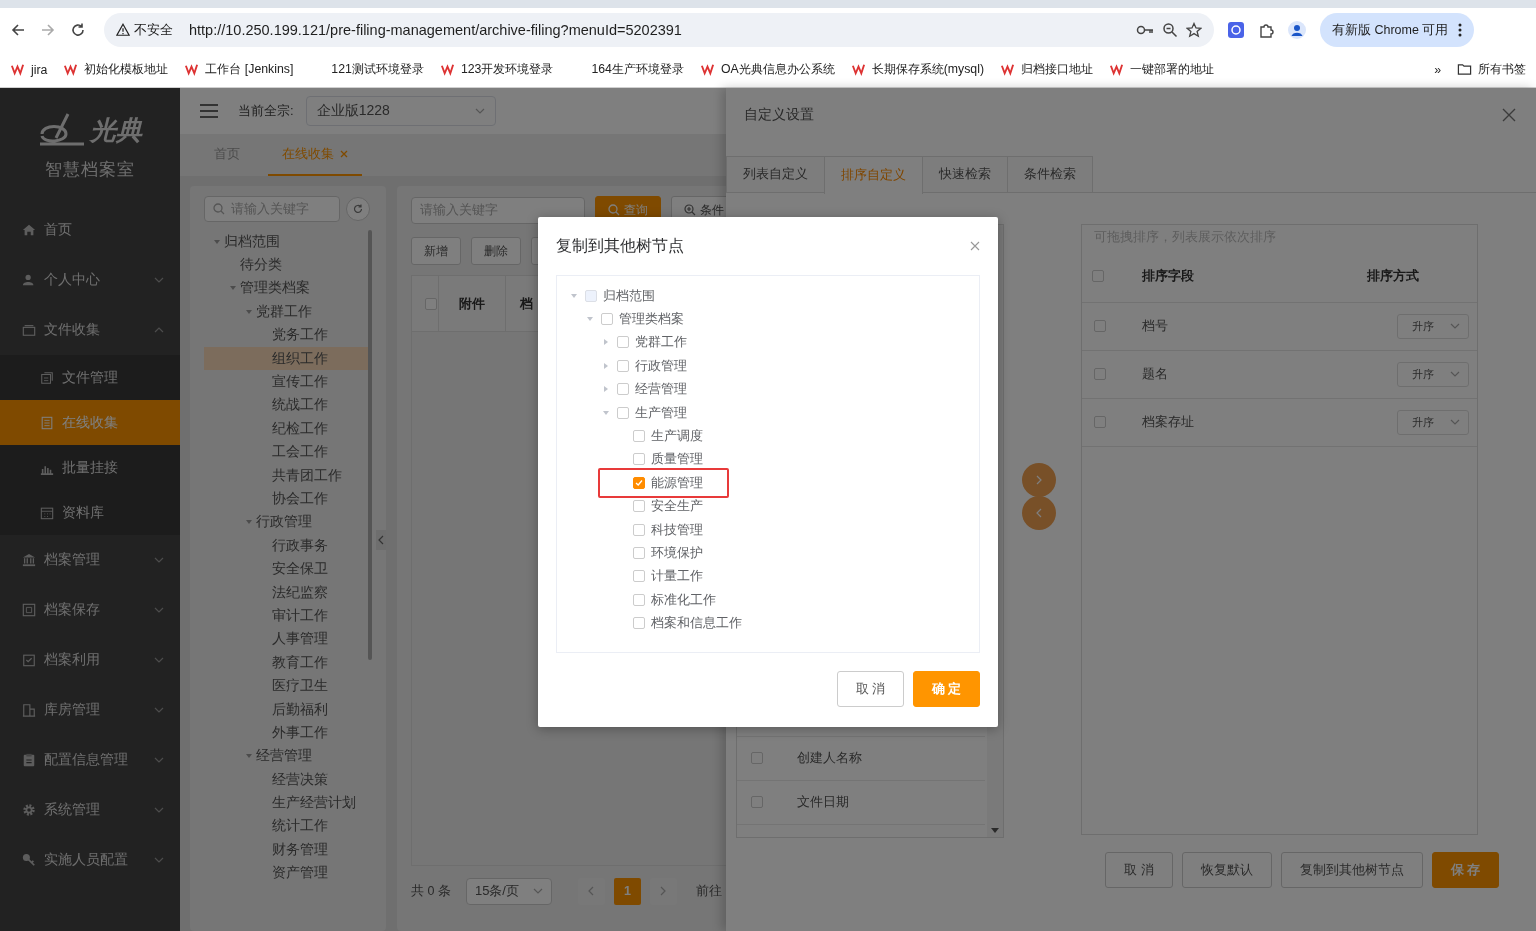 This screenshot has width=1536, height=931. Describe the element at coordinates (90, 377) in the screenshot. I see `submenu-item: 文件管理` at that location.